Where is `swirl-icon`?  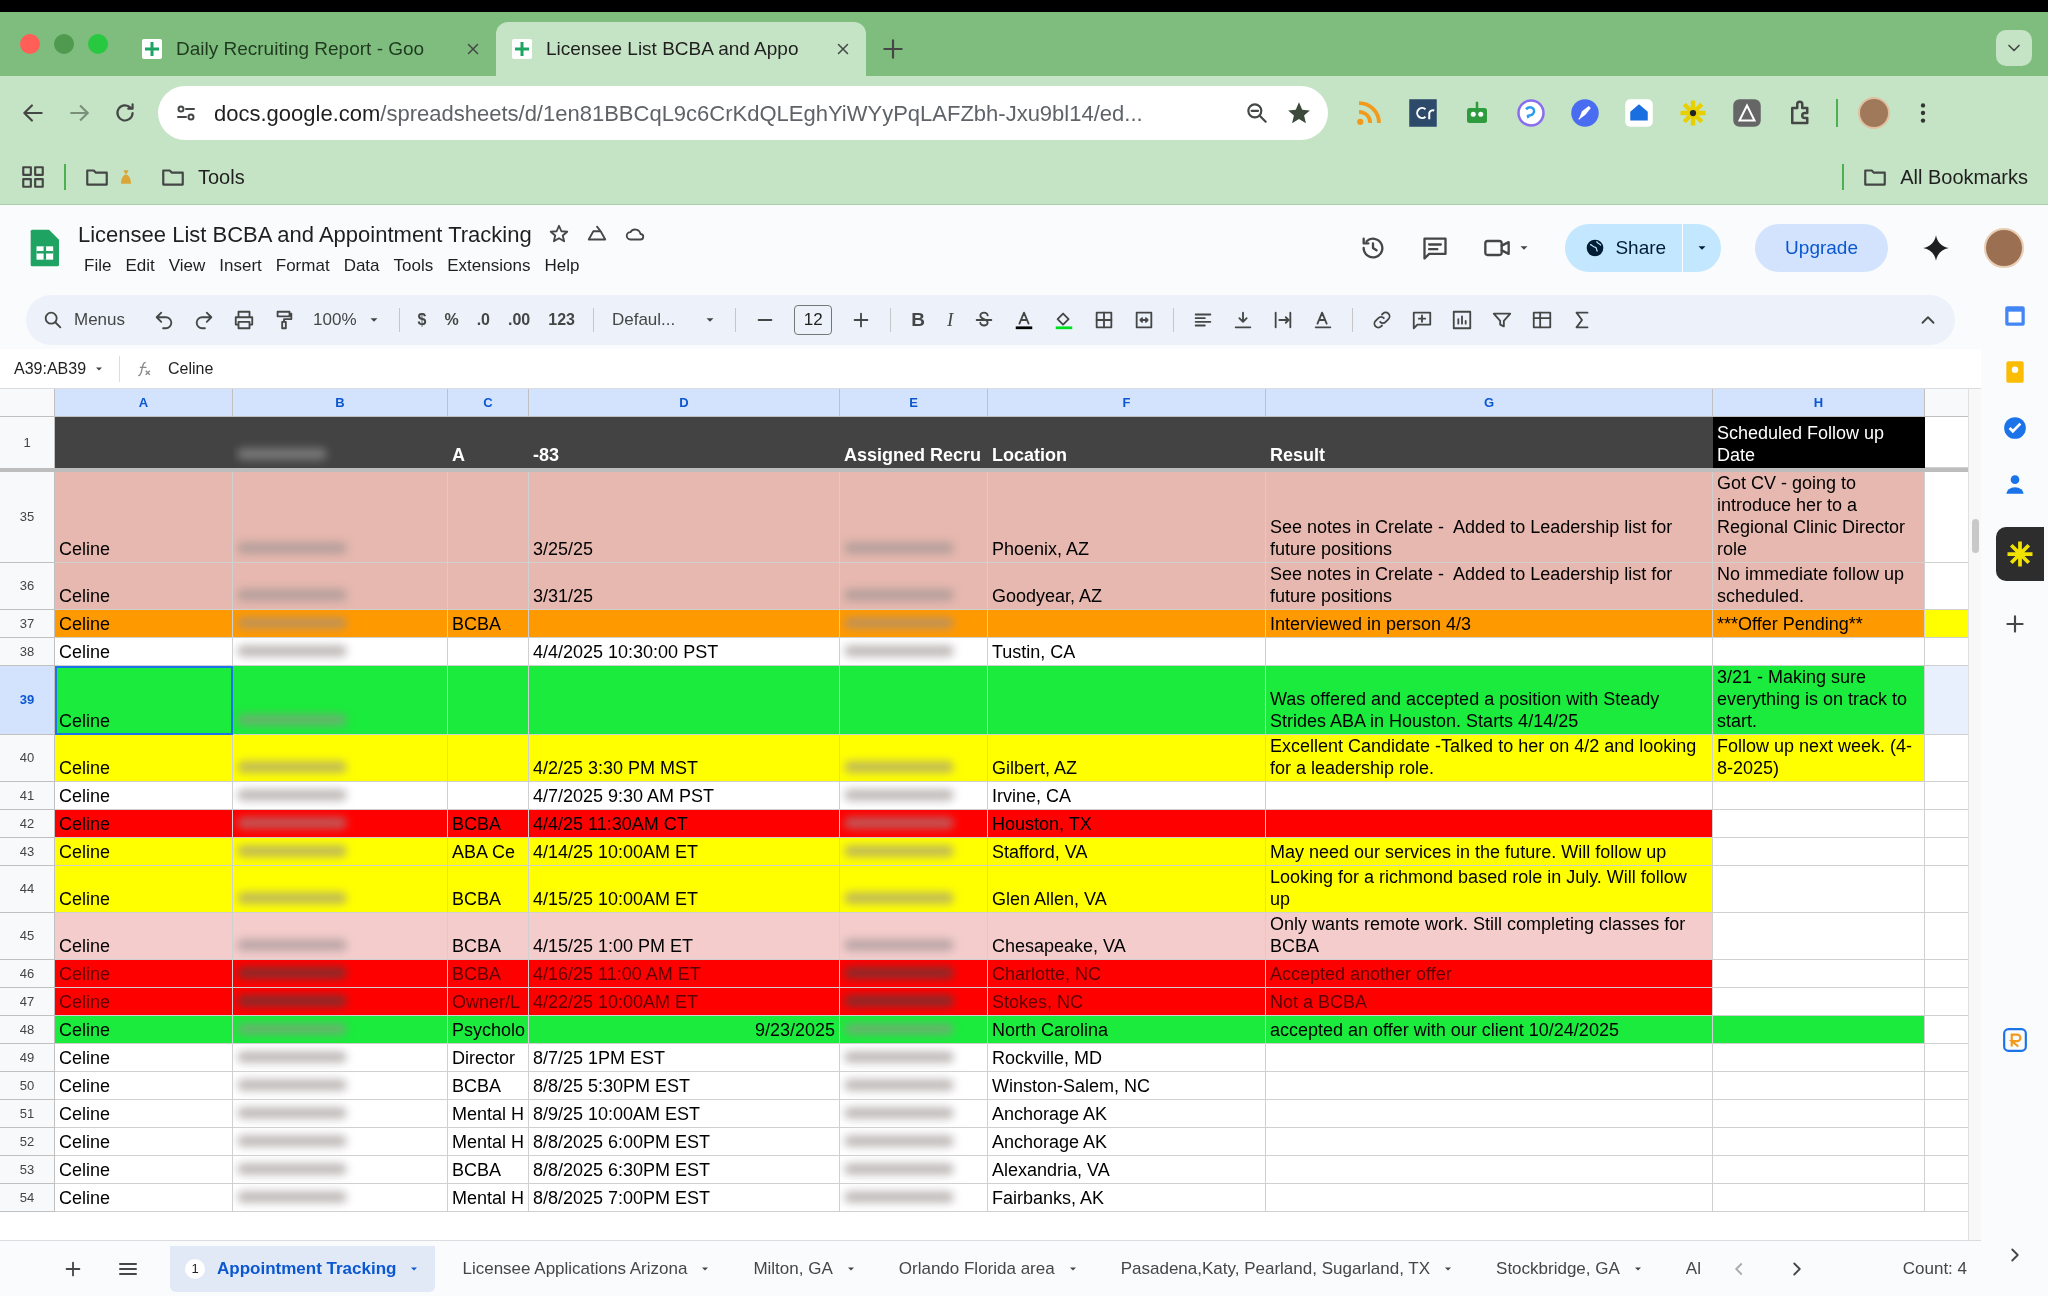 swirl-icon is located at coordinates (1531, 113).